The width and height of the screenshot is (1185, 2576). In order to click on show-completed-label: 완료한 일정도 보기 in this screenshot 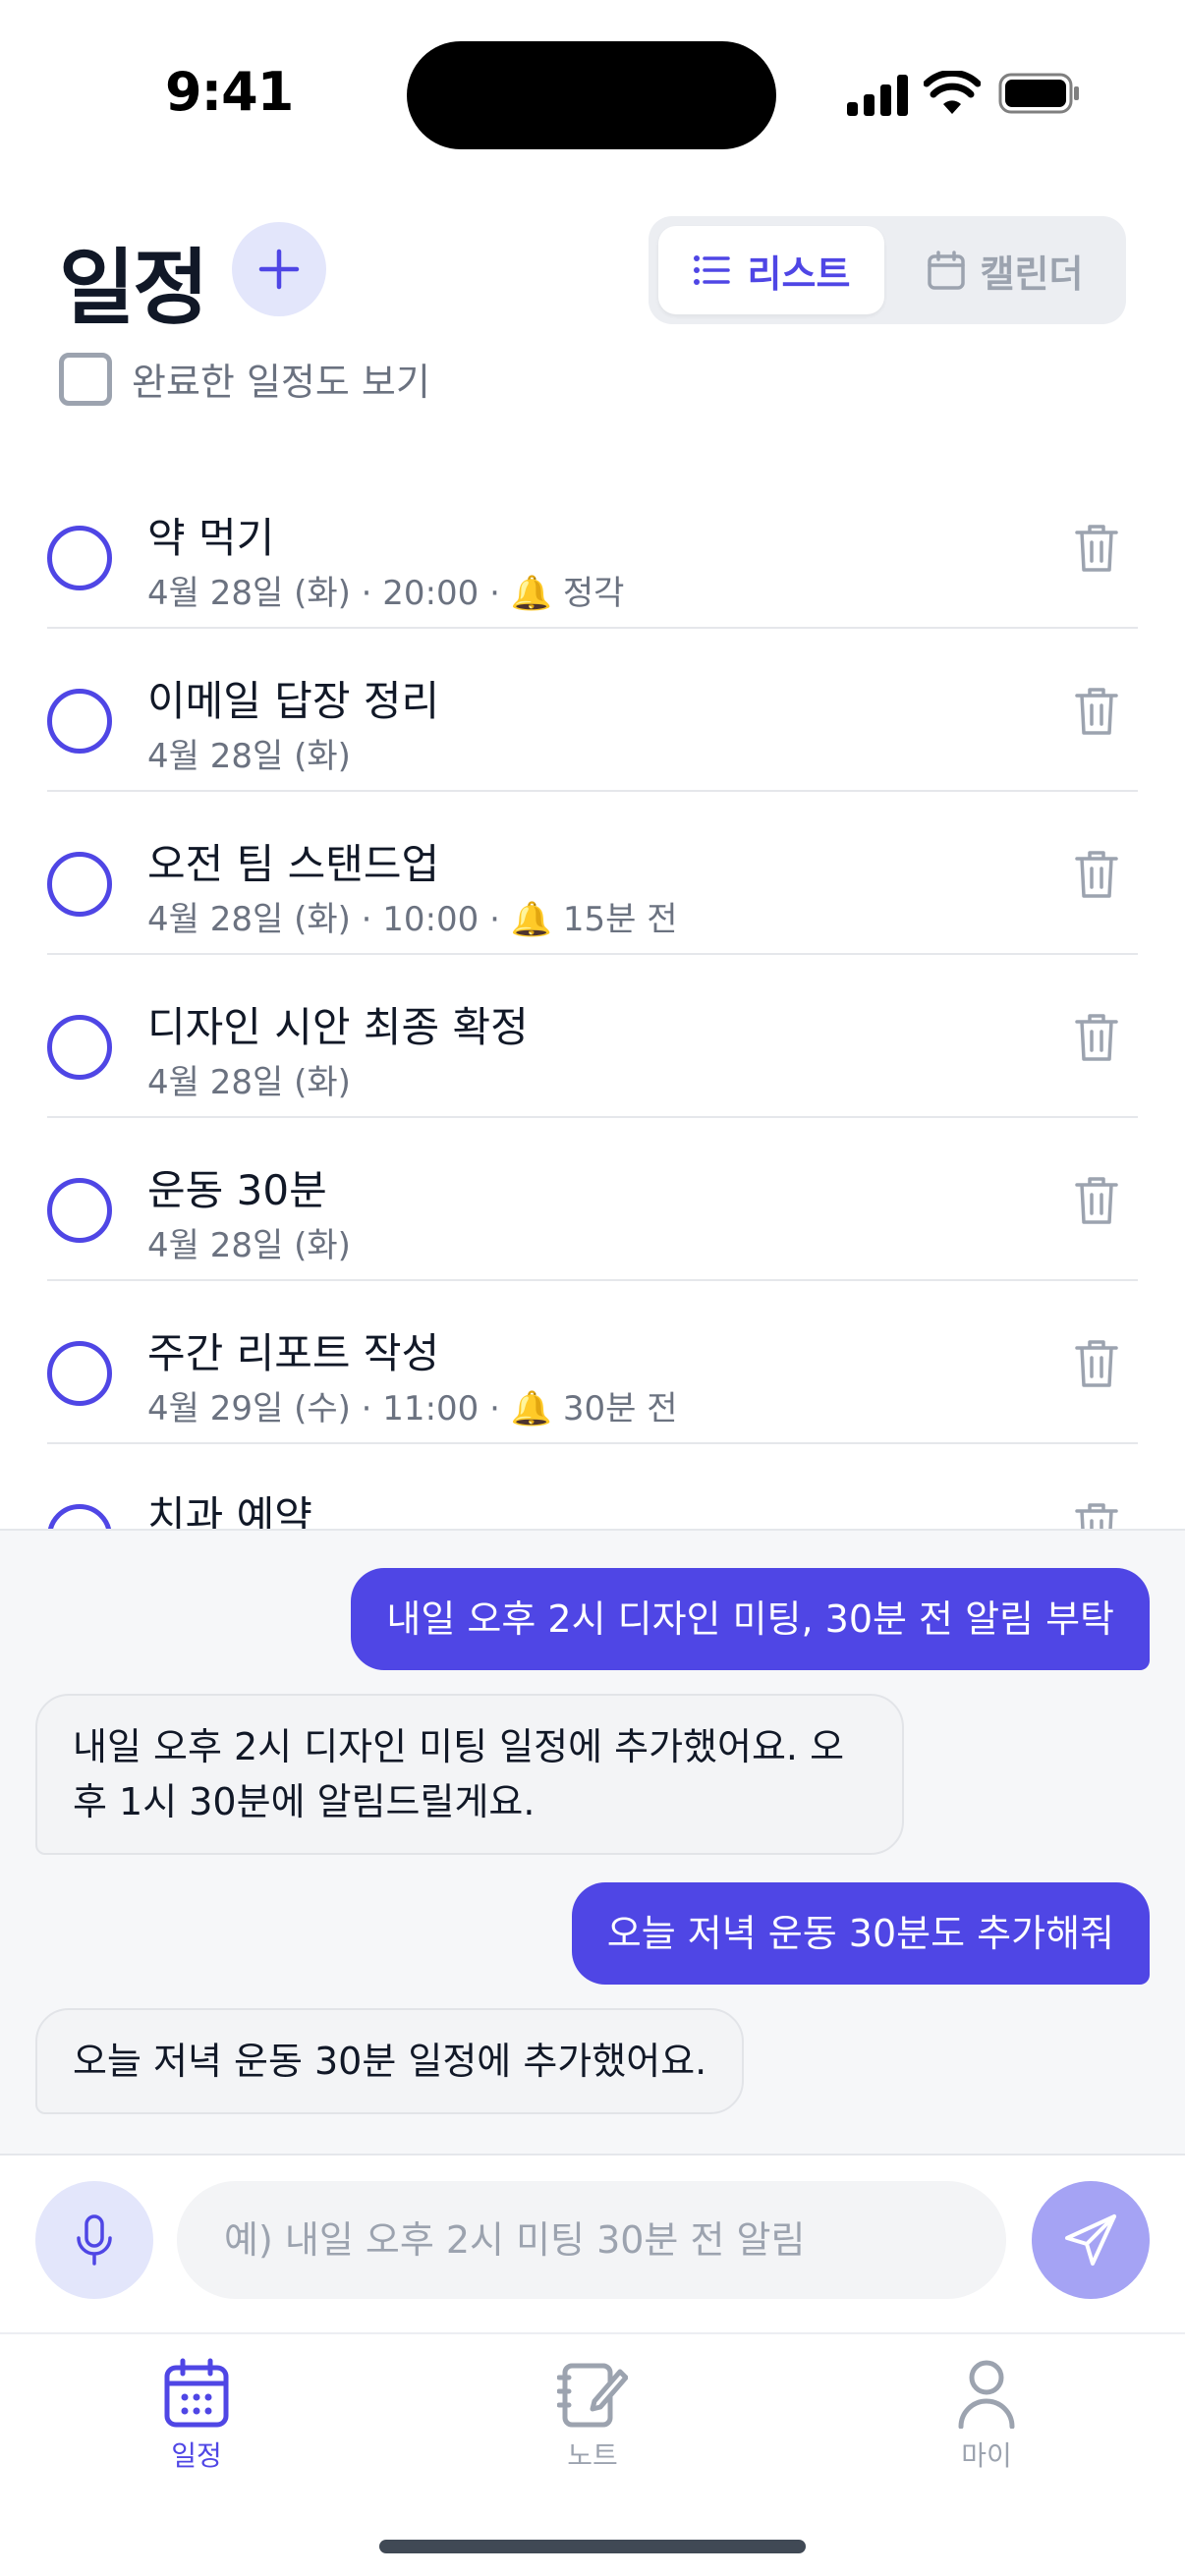, I will do `click(281, 382)`.